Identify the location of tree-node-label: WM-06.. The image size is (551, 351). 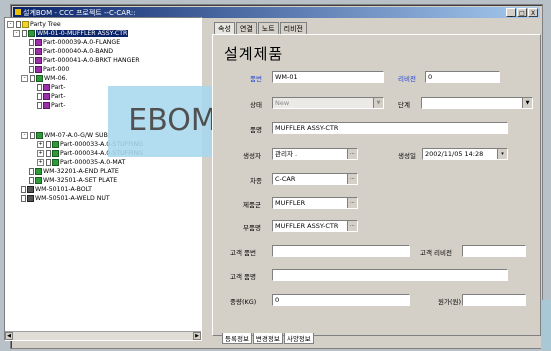
(56, 78).